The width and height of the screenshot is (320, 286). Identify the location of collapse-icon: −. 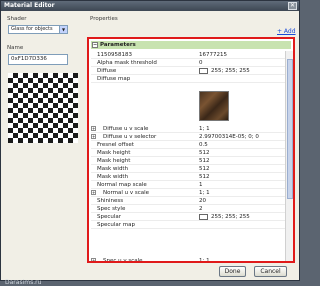
(95, 45).